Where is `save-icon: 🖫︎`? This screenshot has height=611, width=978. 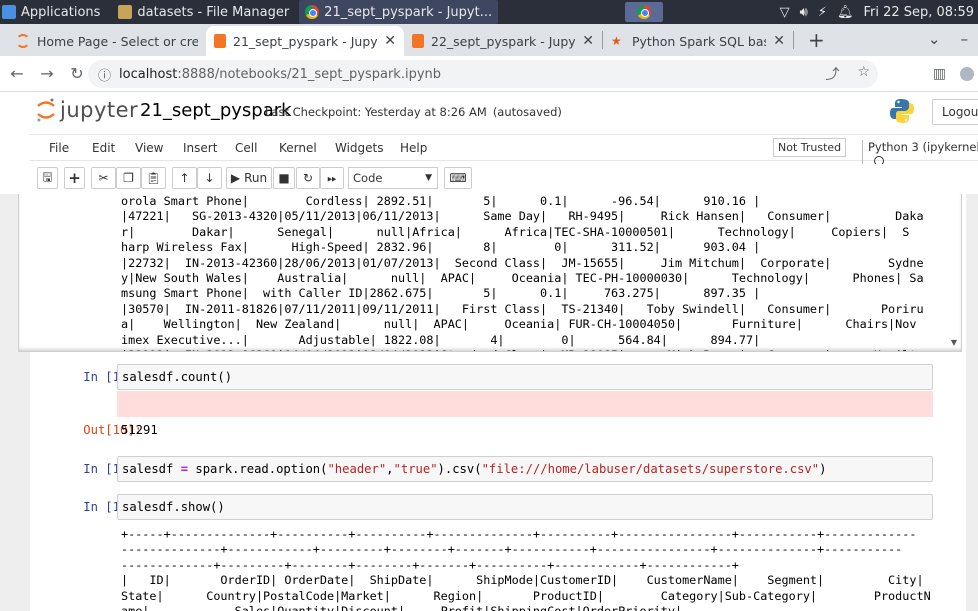 save-icon: 🖫︎ is located at coordinates (47, 176).